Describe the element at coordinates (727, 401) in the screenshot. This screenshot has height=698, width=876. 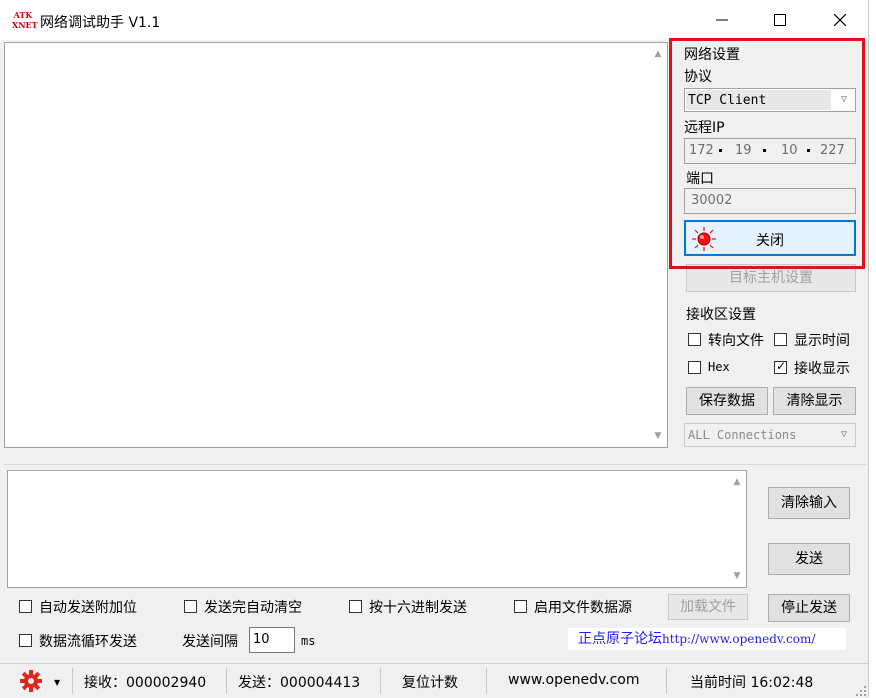
I see `save-data-button: 保存数据` at that location.